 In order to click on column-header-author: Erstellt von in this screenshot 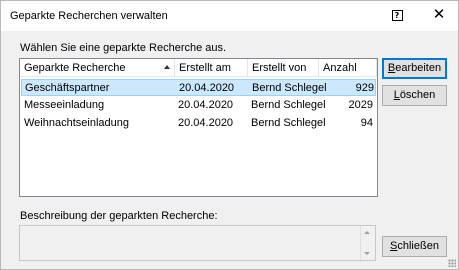, I will do `click(283, 68)`.